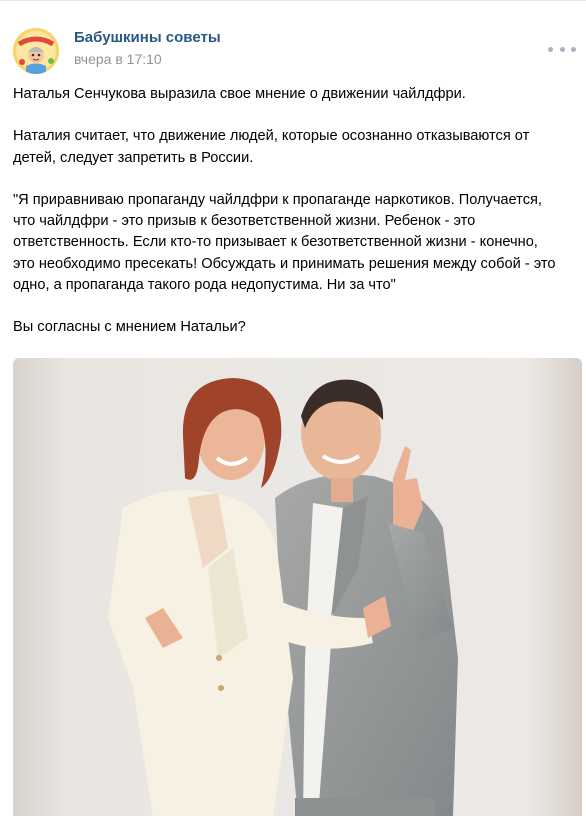 Image resolution: width=586 pixels, height=816 pixels. What do you see at coordinates (129, 327) in the screenshot?
I see `post-paragraph-4: Вы согласны с мнением Натальи?` at bounding box center [129, 327].